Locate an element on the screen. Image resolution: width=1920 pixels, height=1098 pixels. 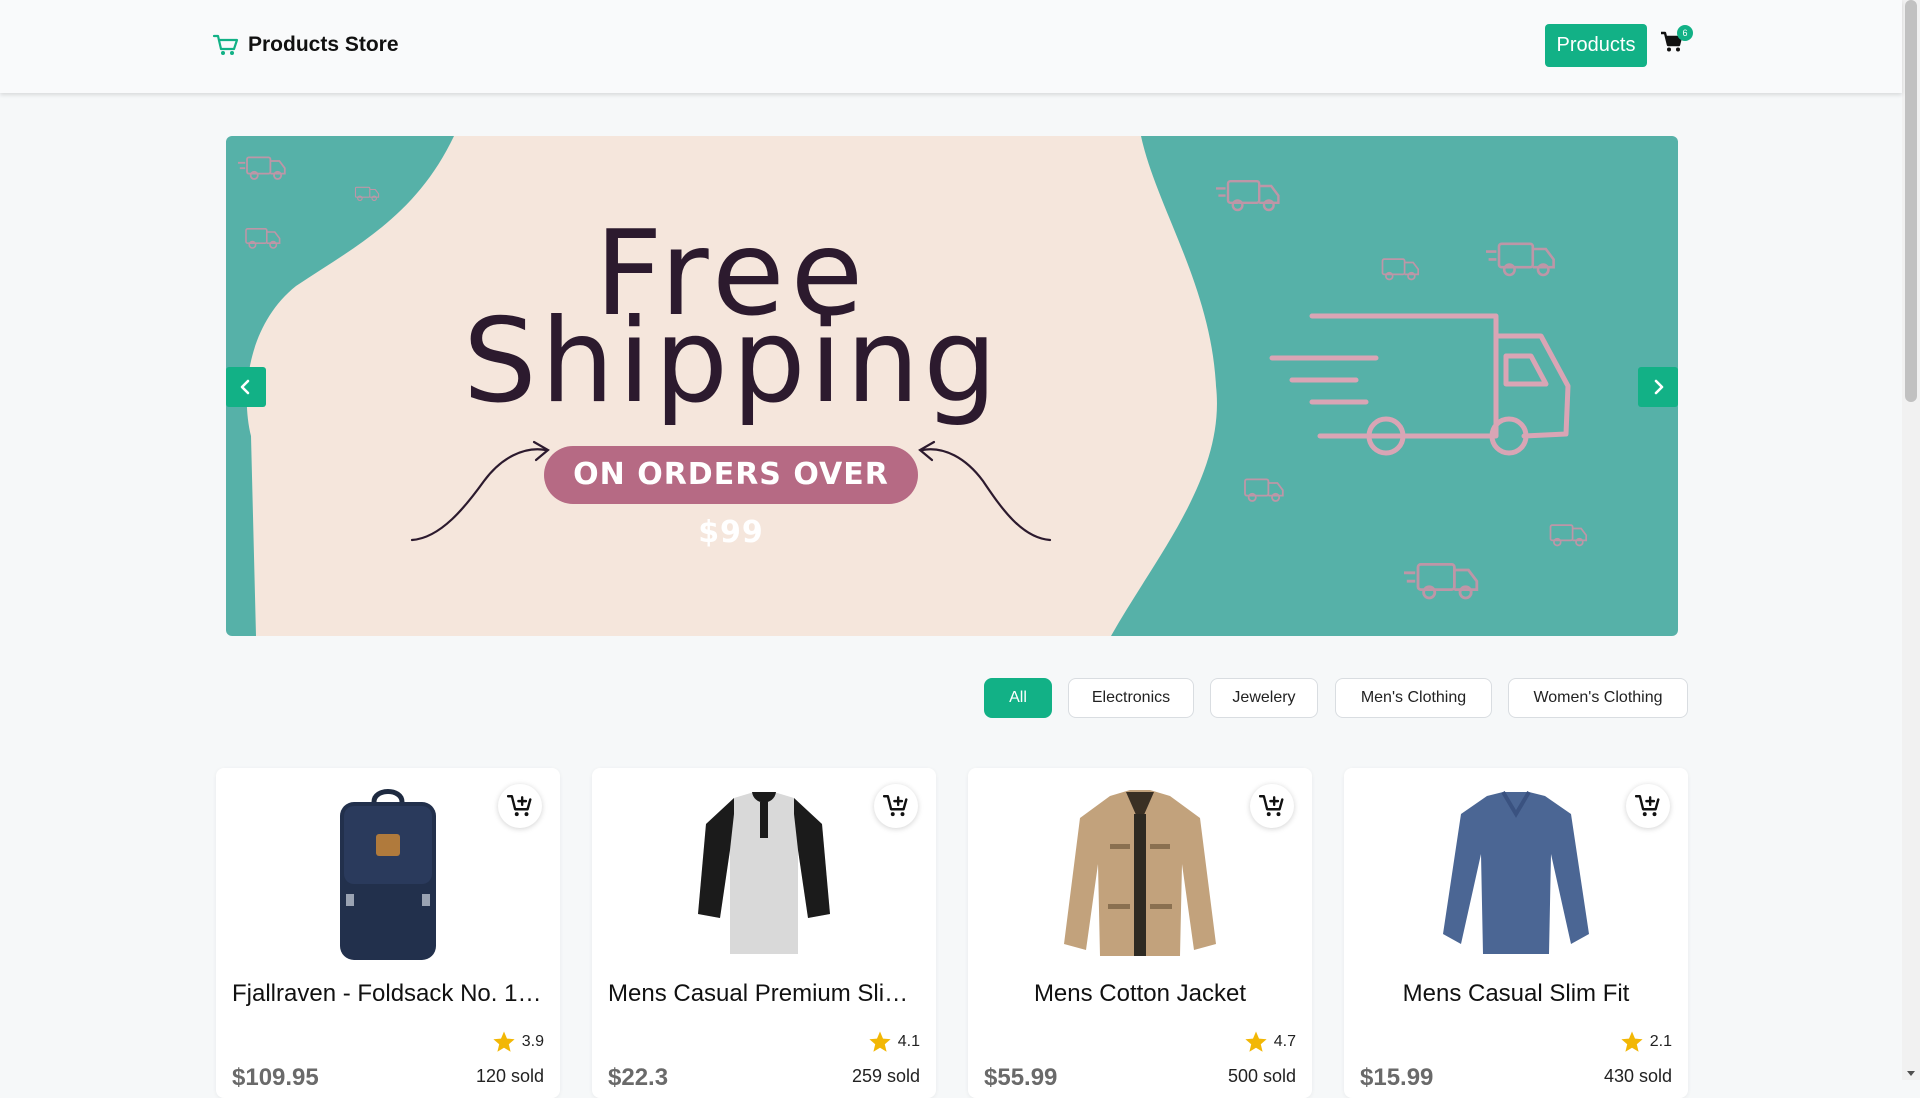
banner-offer-pill: ON ORDERS OVER $99 is located at coordinates (731, 498).